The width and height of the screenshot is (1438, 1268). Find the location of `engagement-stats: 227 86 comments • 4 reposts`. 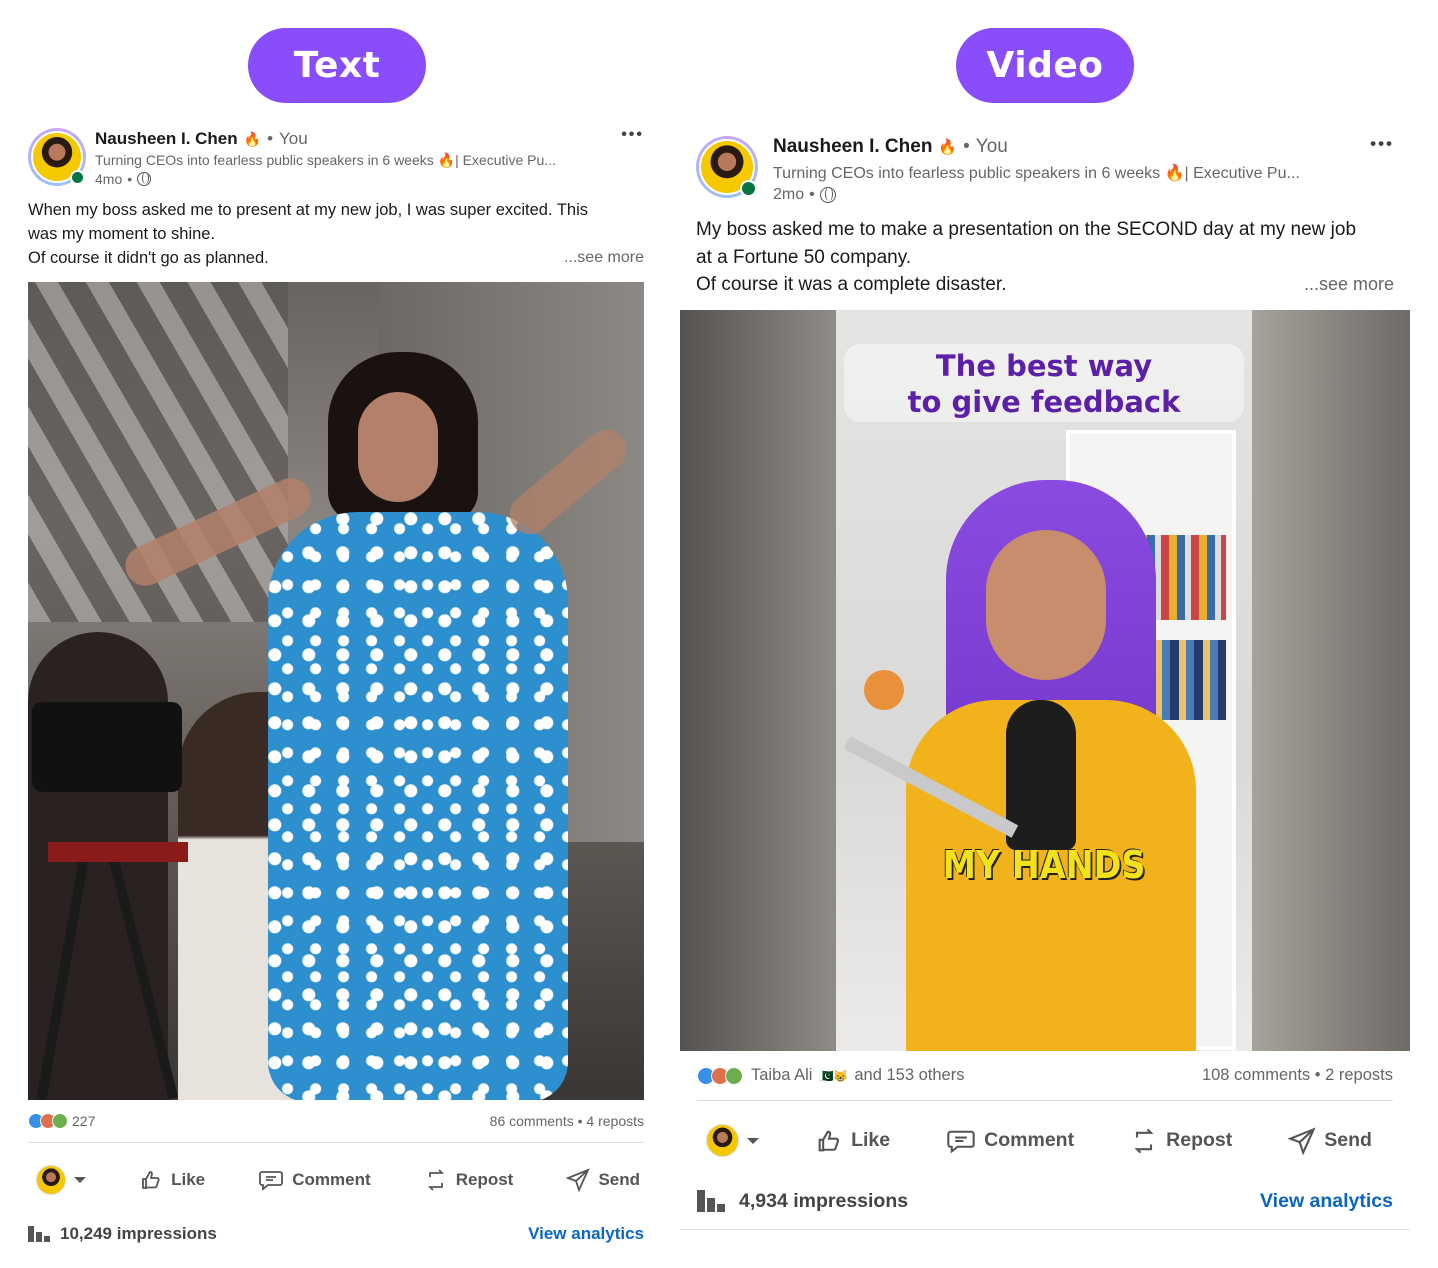

engagement-stats: 227 86 comments • 4 reposts is located at coordinates (336, 1121).